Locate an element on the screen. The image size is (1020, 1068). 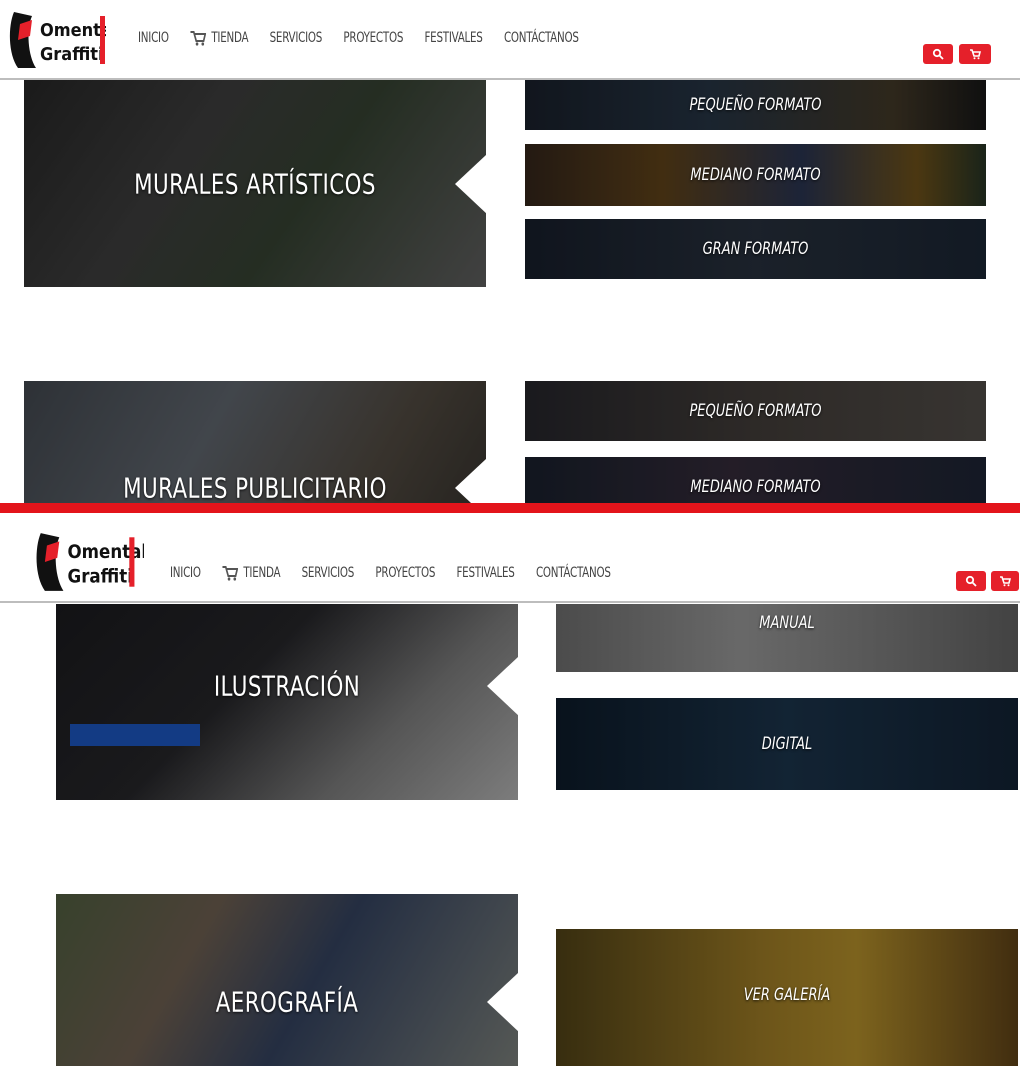
option-pequeno-formato-publicitario: PEQUEÑO FORMATO is located at coordinates (755, 411).